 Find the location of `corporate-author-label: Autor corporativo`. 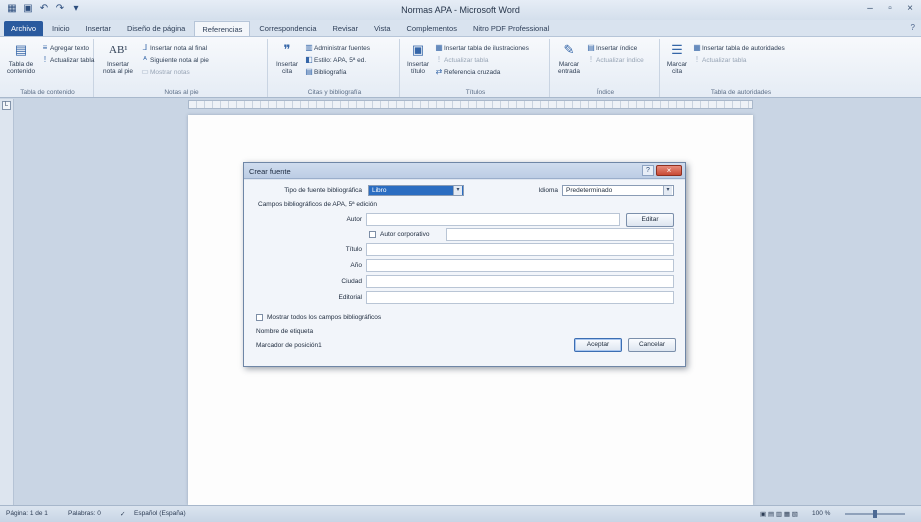

corporate-author-label: Autor corporativo is located at coordinates (405, 234).